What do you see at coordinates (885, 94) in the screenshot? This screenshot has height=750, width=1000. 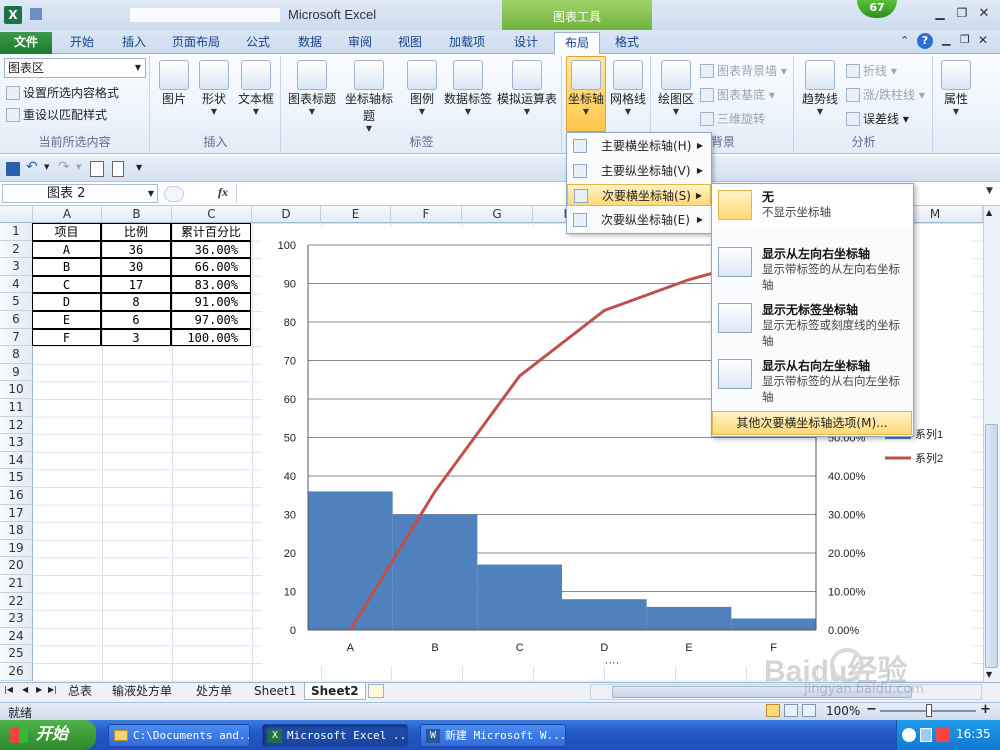 I see `up-down-bars-button: 涨/跌柱线 ▾` at bounding box center [885, 94].